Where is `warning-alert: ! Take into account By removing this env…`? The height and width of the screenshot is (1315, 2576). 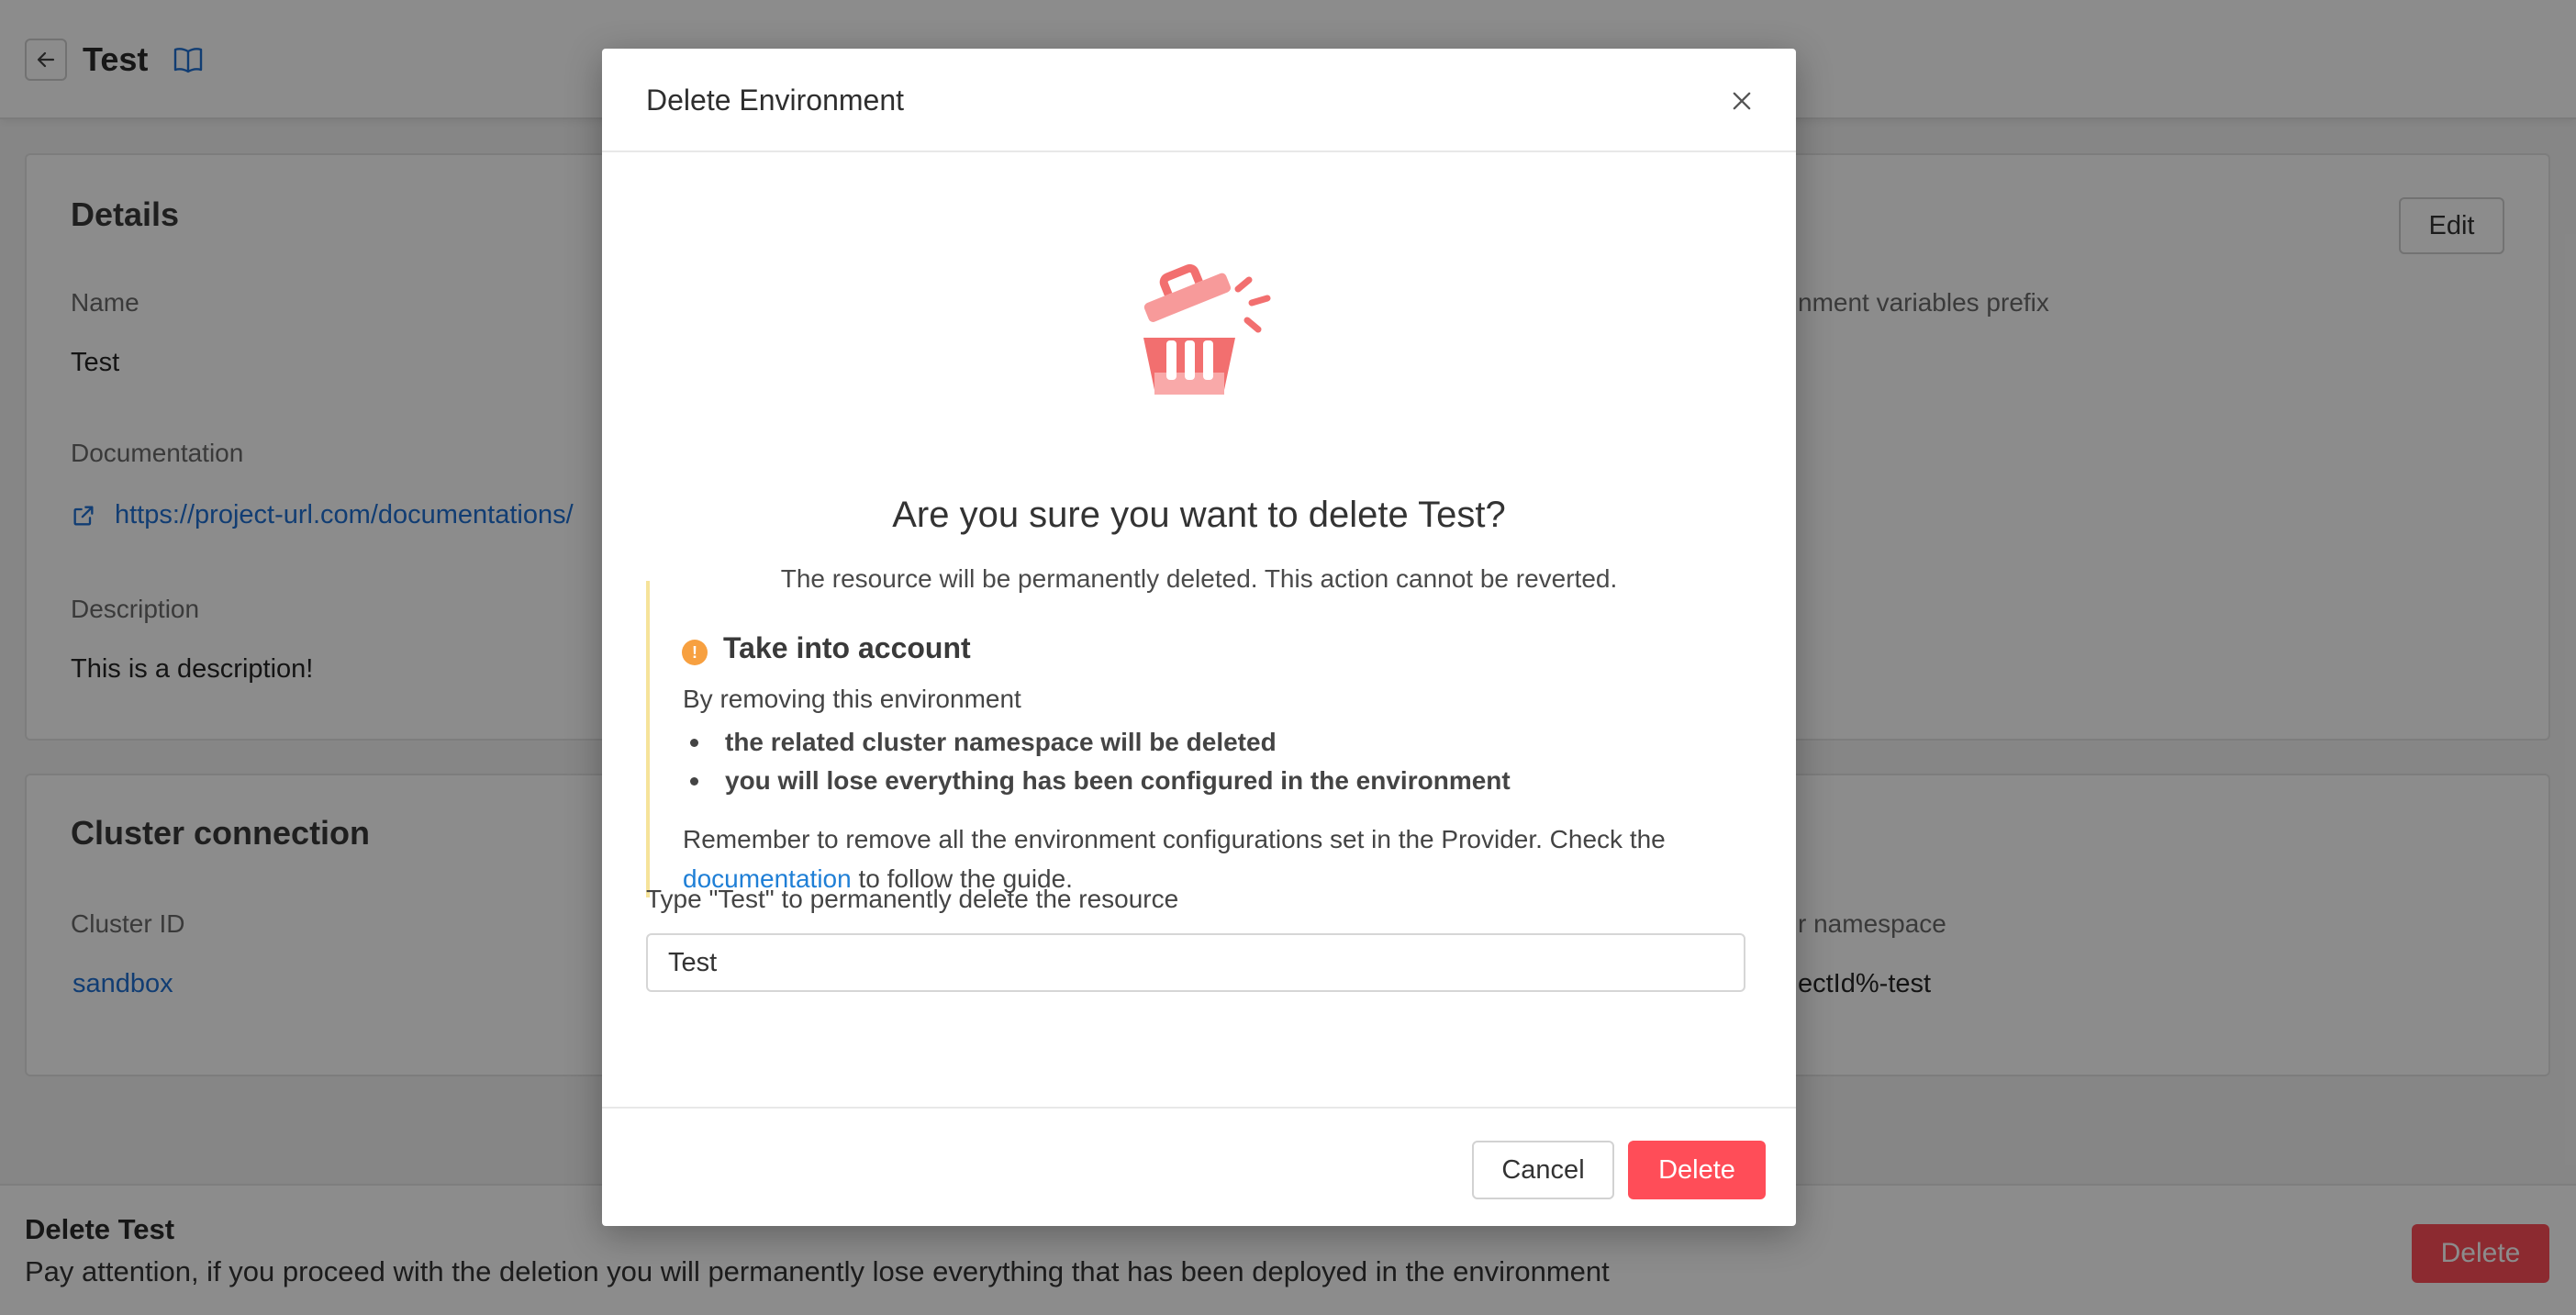
warning-alert: ! Take into account By removing this env… is located at coordinates (1199, 739).